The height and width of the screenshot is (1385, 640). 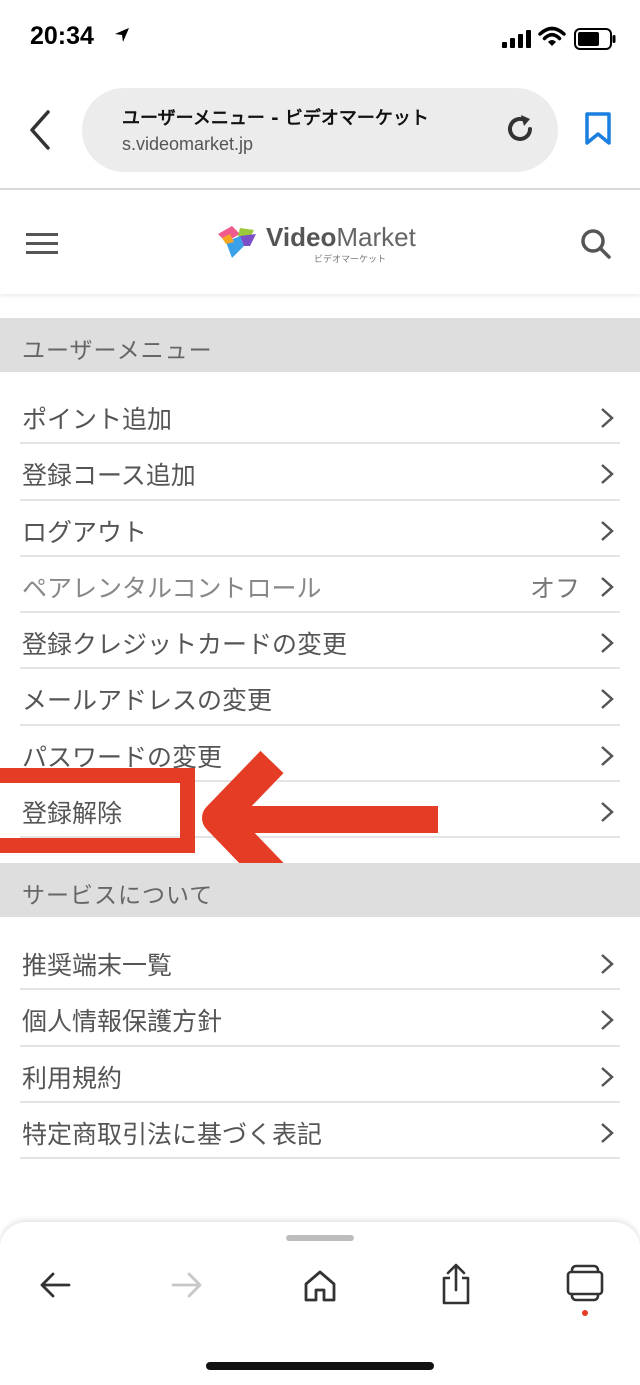 I want to click on signal-icon, so click(x=516, y=39).